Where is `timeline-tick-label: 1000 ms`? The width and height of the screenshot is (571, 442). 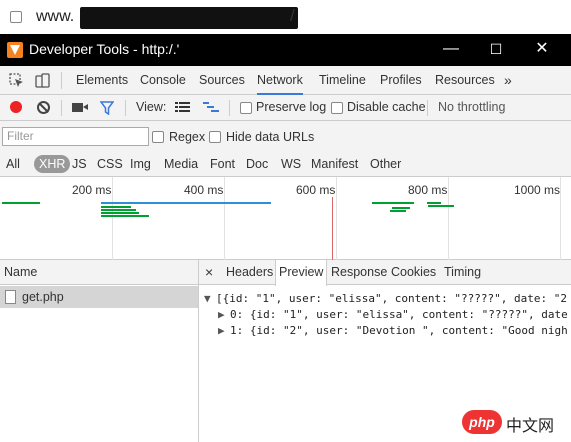
timeline-tick-label: 1000 ms is located at coordinates (537, 190).